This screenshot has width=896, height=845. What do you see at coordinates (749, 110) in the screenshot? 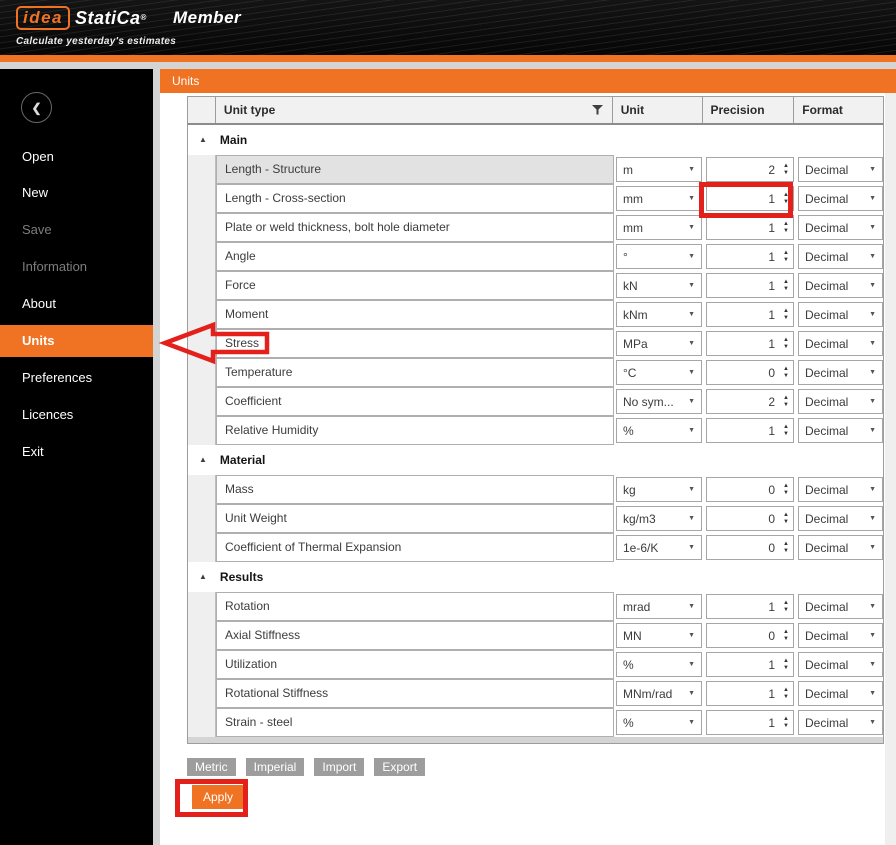
I see `header-cell-precision: Precision` at bounding box center [749, 110].